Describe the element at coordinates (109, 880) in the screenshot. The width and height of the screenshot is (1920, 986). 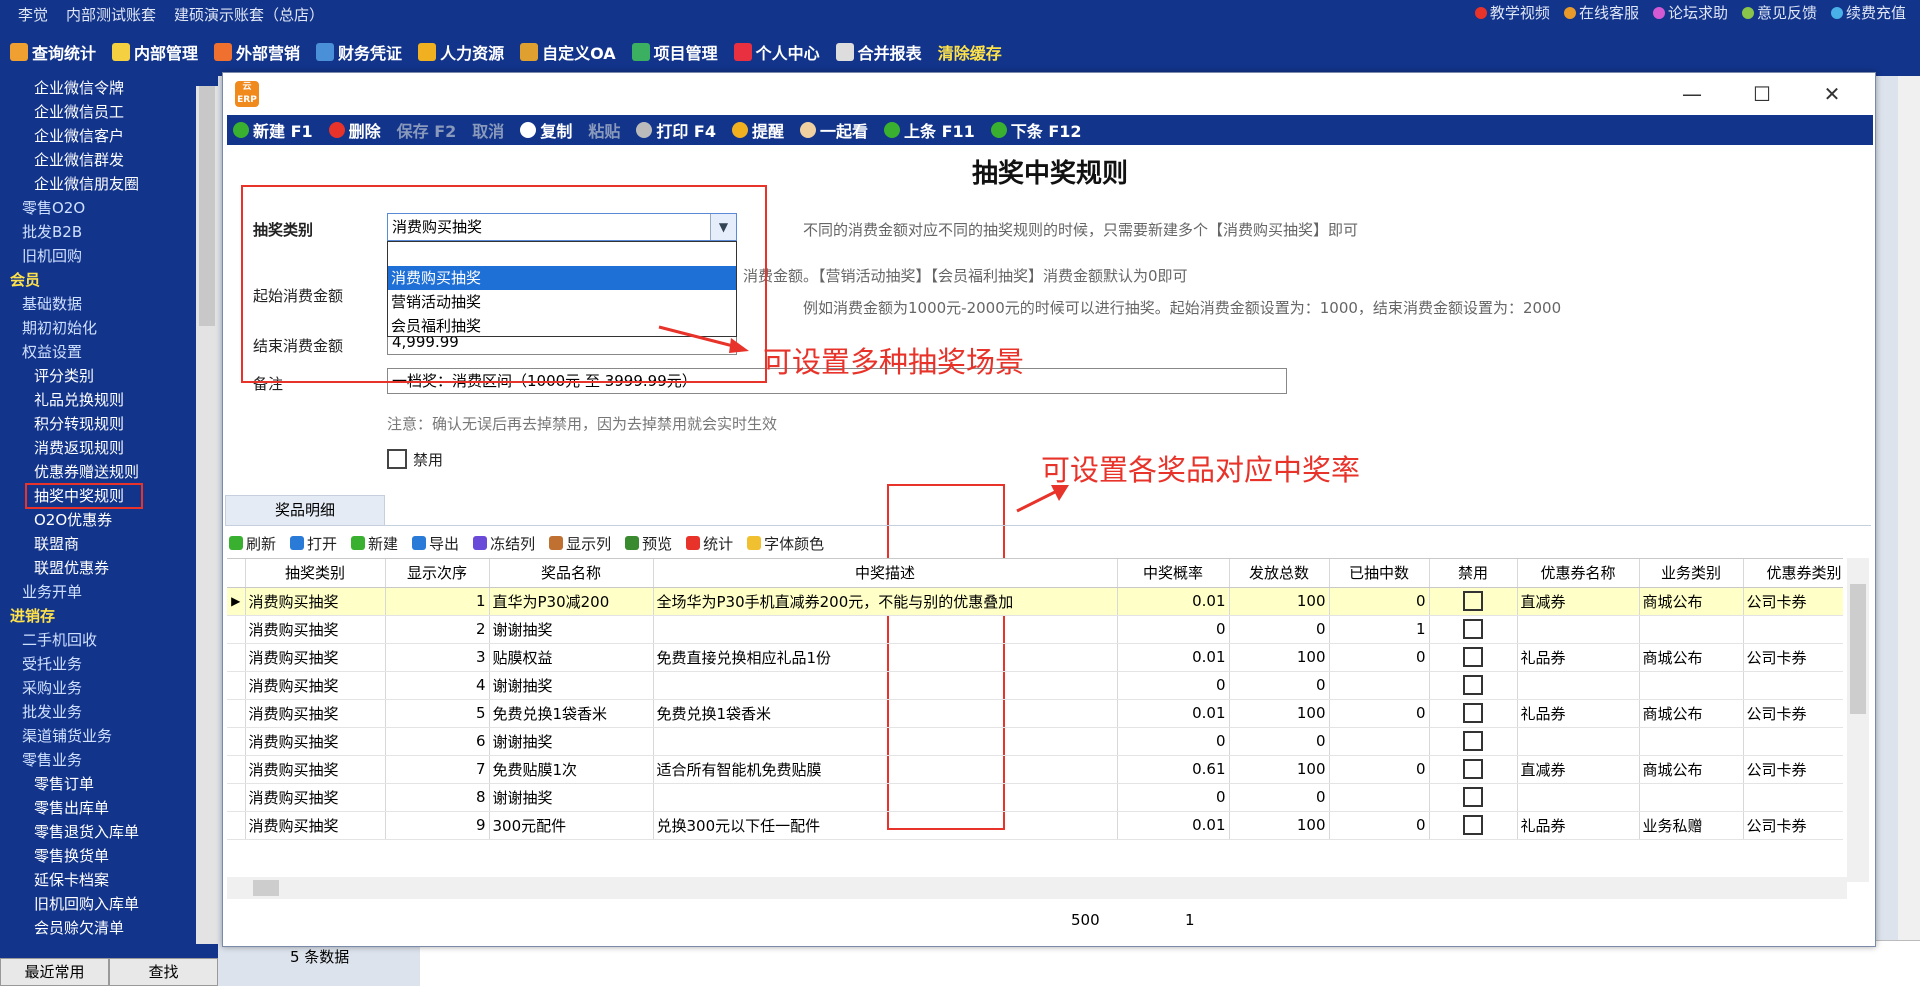
I see `sidebar-item: 延保卡档案` at that location.